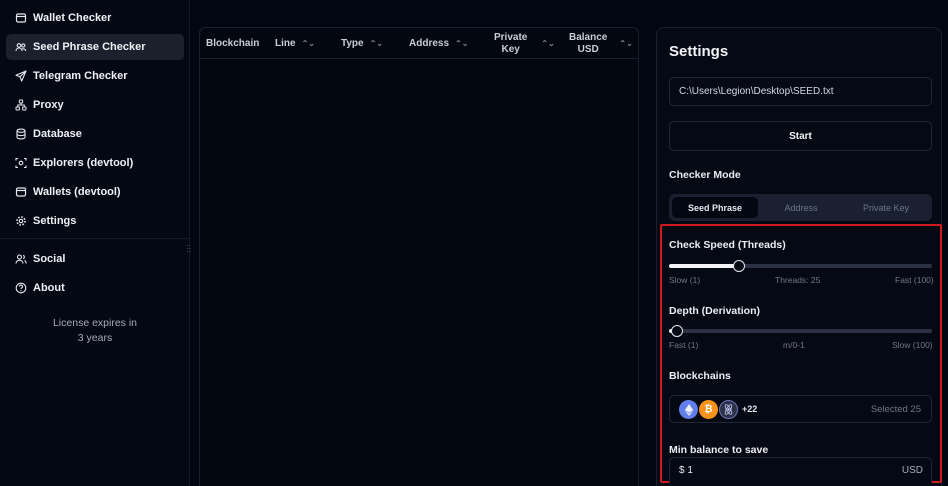 This screenshot has width=948, height=486. Describe the element at coordinates (95, 105) in the screenshot. I see `sidebar-item-proxy: Proxy` at that location.